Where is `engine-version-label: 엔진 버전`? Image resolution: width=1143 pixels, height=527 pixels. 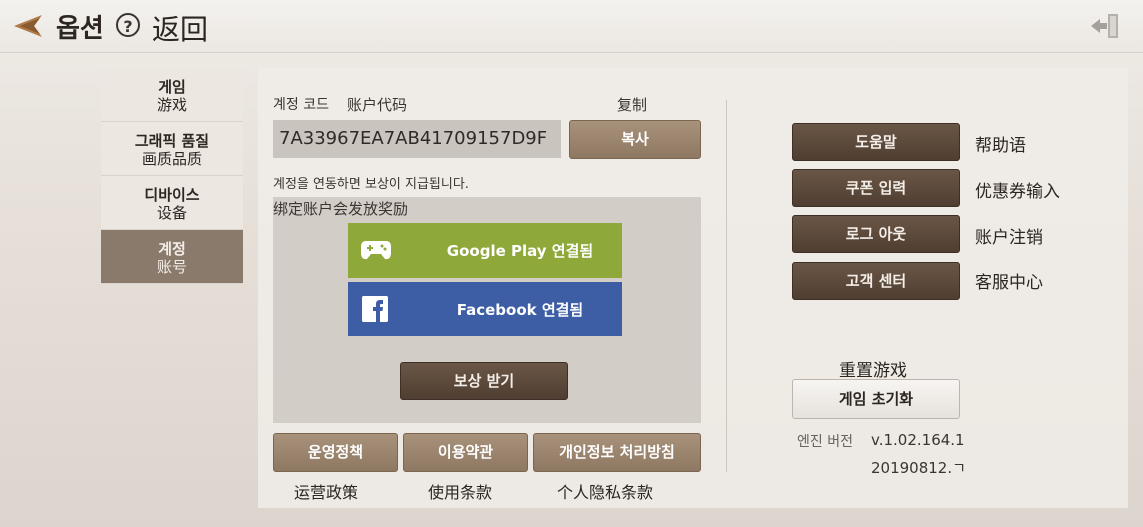
engine-version-label: 엔진 버전 is located at coordinates (825, 442).